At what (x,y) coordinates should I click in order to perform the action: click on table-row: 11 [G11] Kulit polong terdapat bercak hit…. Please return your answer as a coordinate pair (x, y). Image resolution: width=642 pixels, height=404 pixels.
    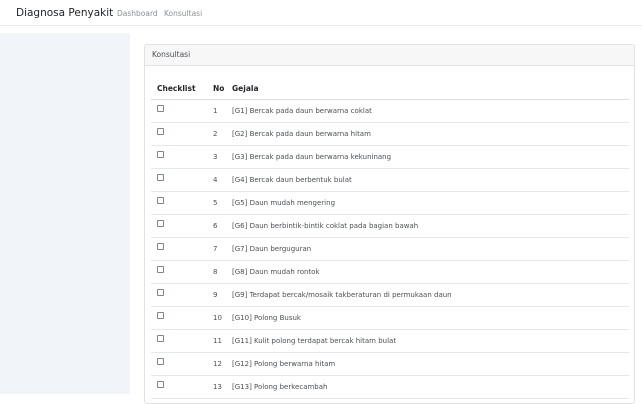
    Looking at the image, I should click on (390, 341).